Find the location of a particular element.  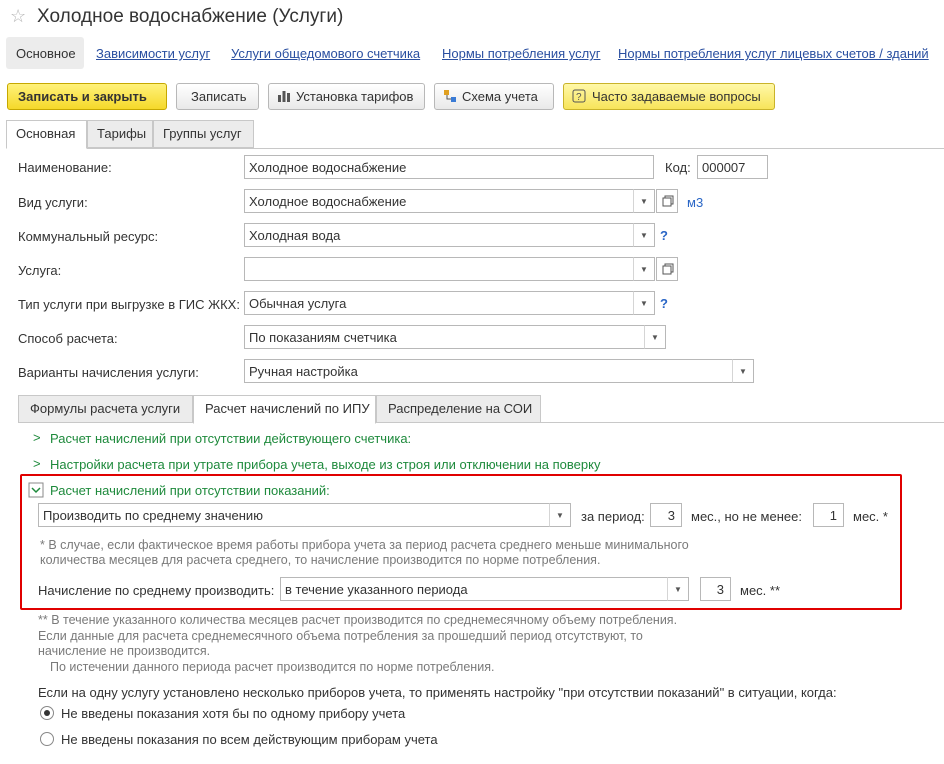

resource-value: Холодная вода is located at coordinates (295, 235).